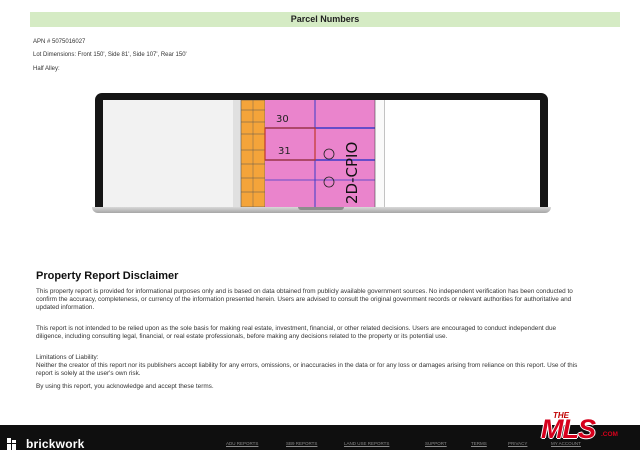 Image resolution: width=640 pixels, height=450 pixels. I want to click on mls-main-text: MLS, so click(568, 429).